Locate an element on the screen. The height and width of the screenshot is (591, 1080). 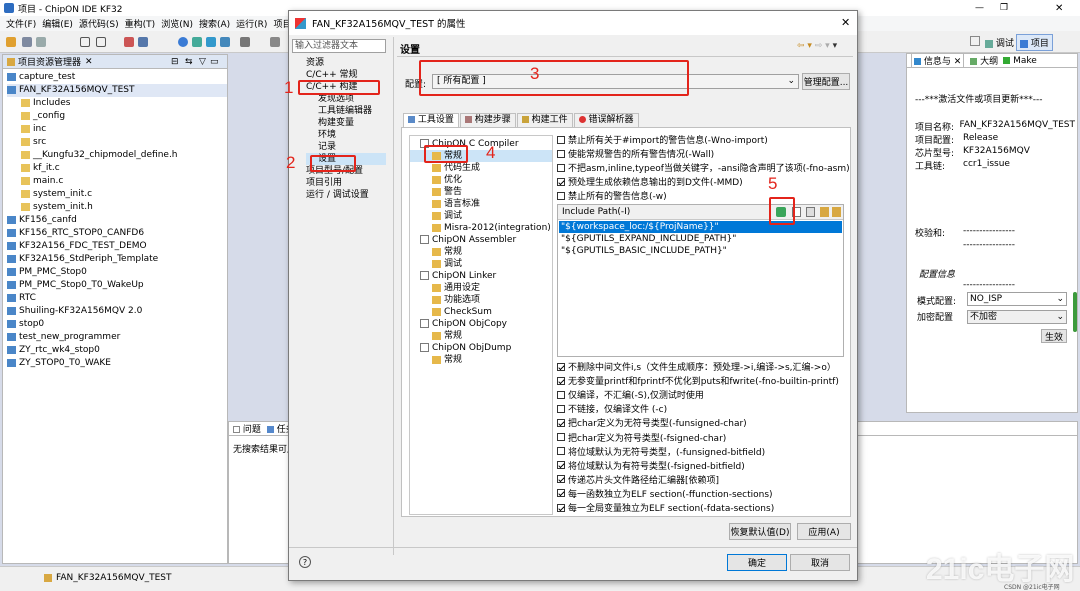
menu-item: 文件(F) is located at coordinates (21, 23).